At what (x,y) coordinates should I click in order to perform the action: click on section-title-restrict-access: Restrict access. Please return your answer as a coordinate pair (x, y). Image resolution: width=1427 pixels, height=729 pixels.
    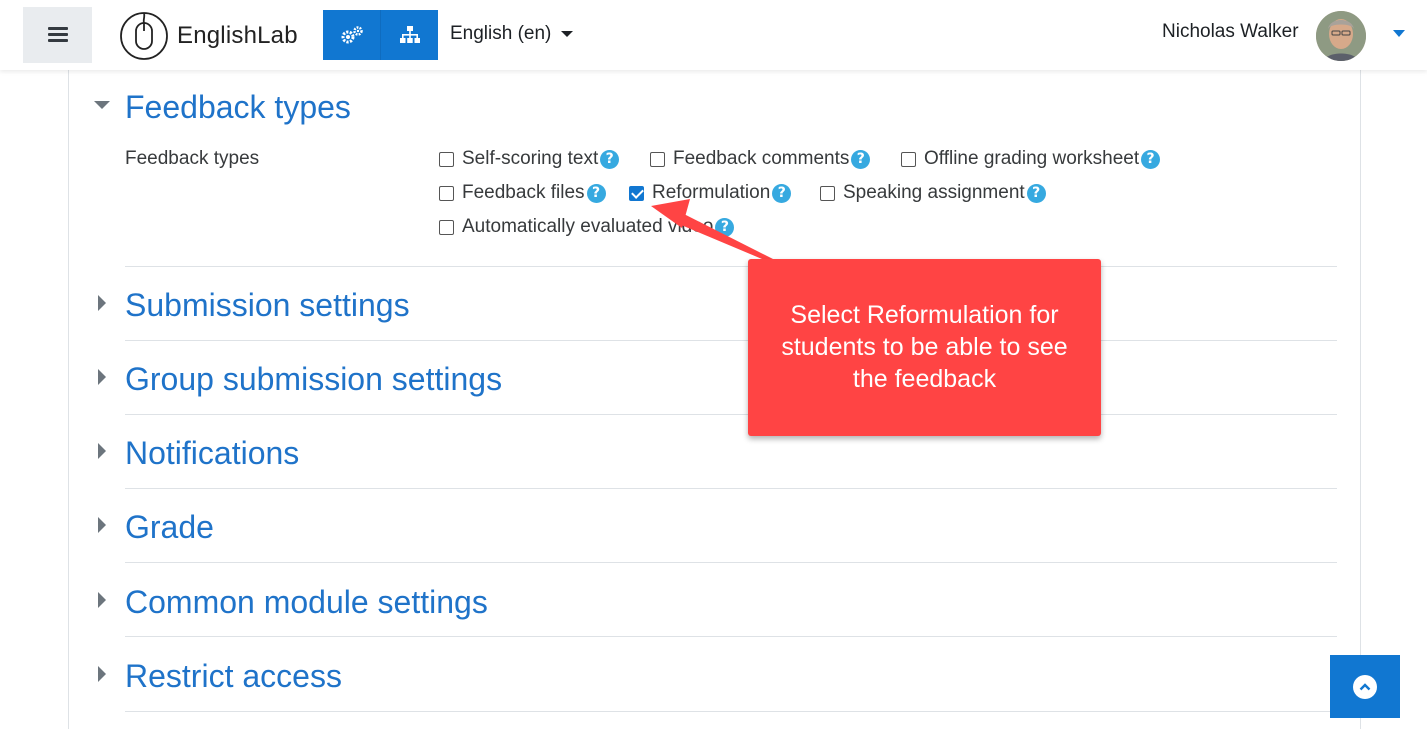
    Looking at the image, I should click on (233, 676).